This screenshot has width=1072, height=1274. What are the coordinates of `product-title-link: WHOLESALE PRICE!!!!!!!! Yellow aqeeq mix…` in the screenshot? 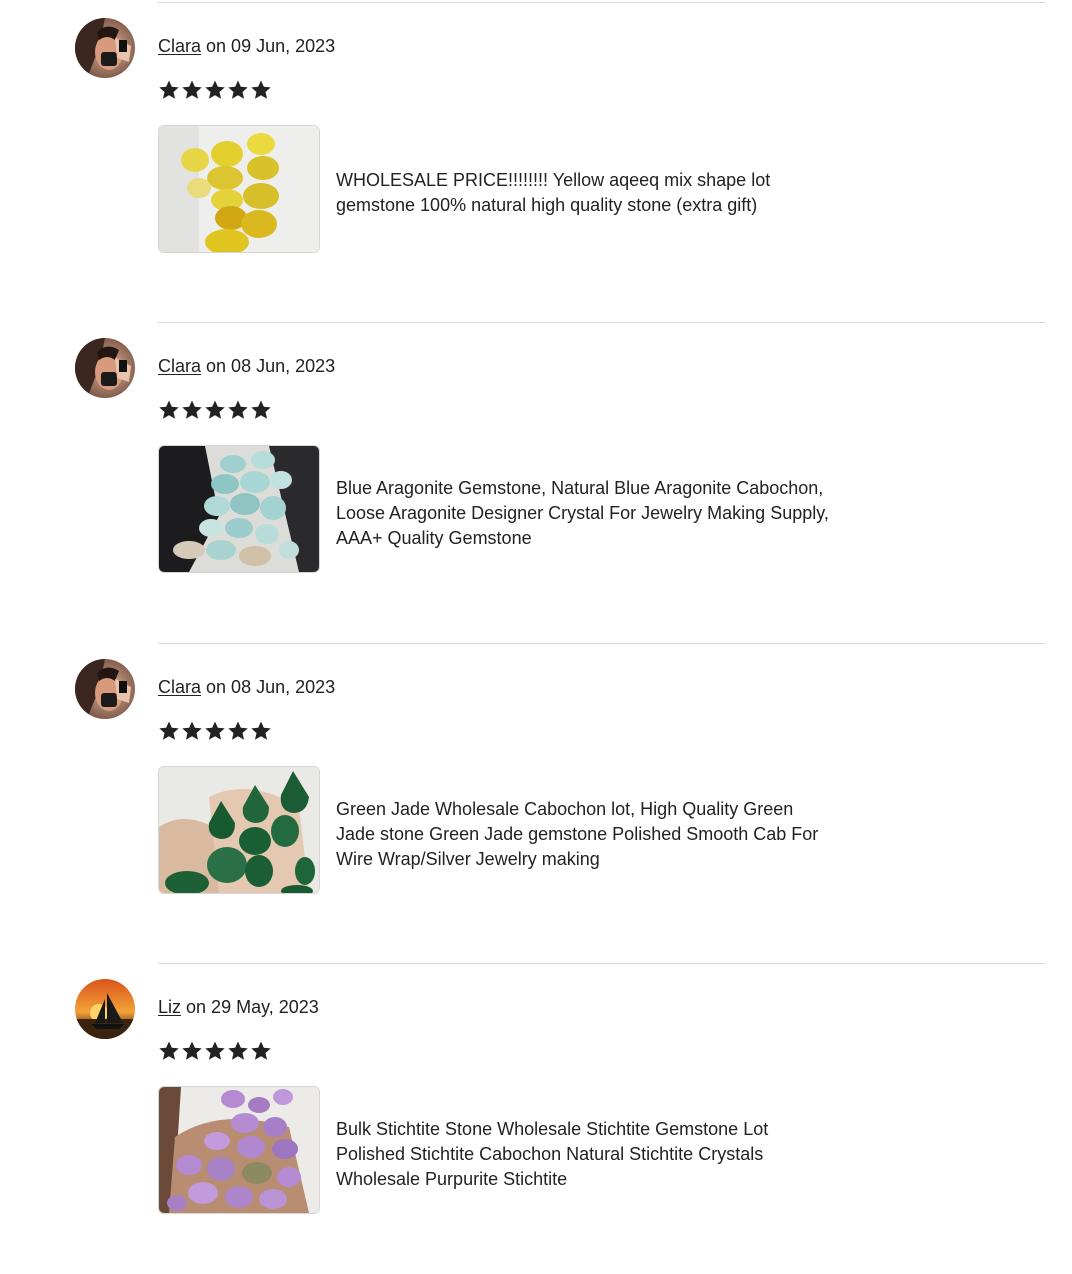 It's located at (586, 193).